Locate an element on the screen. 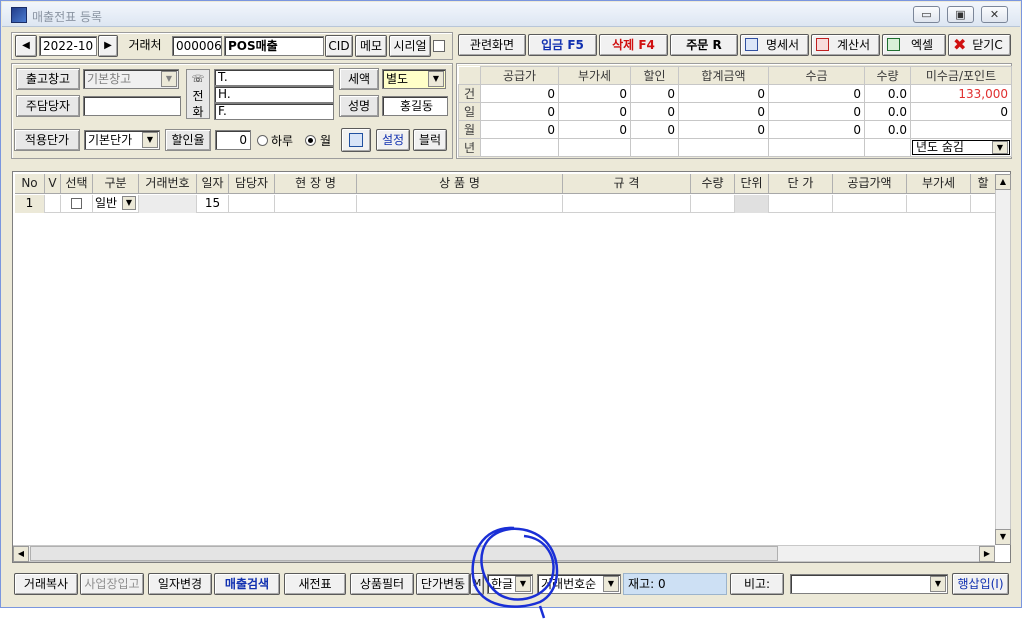  serial-button: 시리얼 is located at coordinates (410, 46).